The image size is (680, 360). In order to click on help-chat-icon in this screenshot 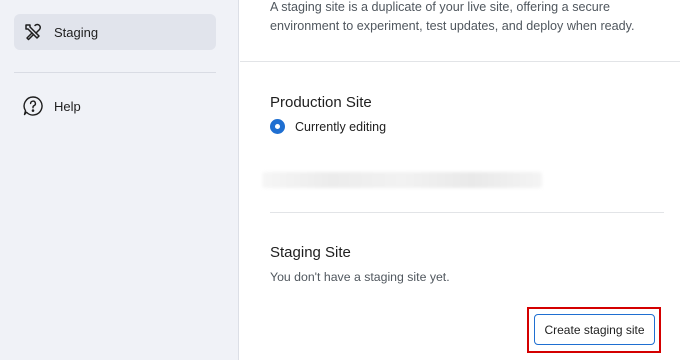, I will do `click(33, 106)`.